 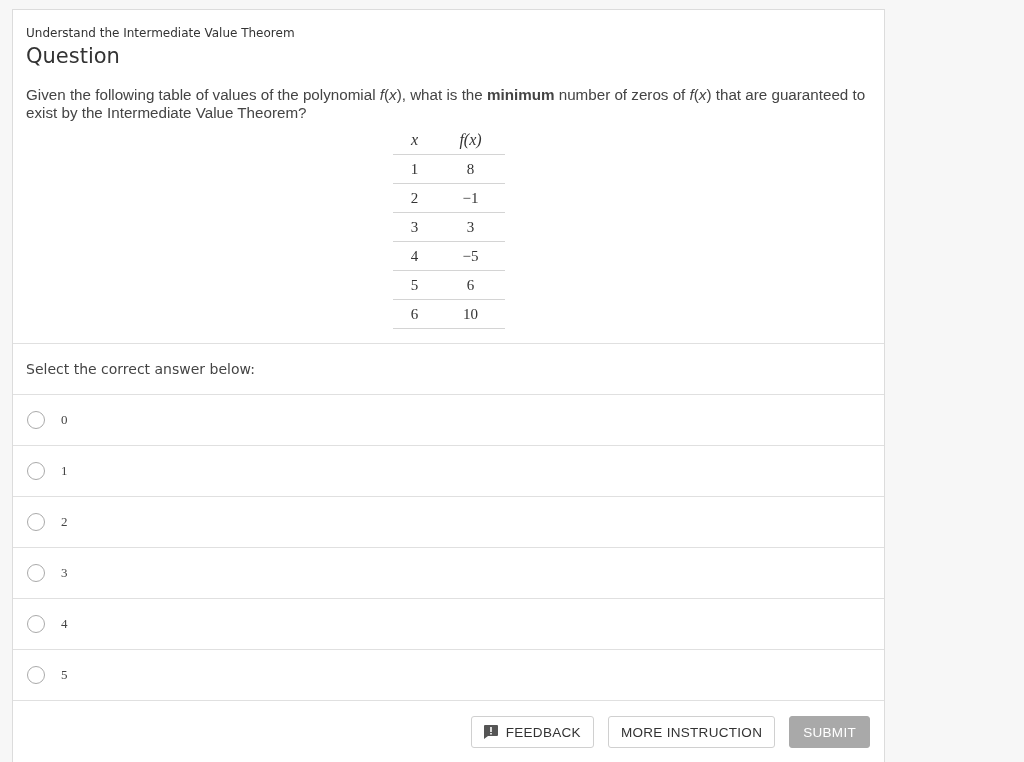 I want to click on table-cell: 8, so click(x=470, y=169).